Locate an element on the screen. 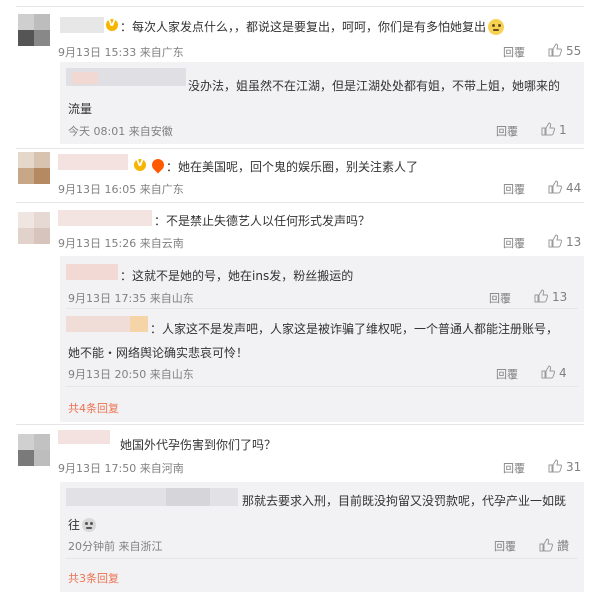 The height and width of the screenshot is (595, 600). like-count: 4 is located at coordinates (563, 373).